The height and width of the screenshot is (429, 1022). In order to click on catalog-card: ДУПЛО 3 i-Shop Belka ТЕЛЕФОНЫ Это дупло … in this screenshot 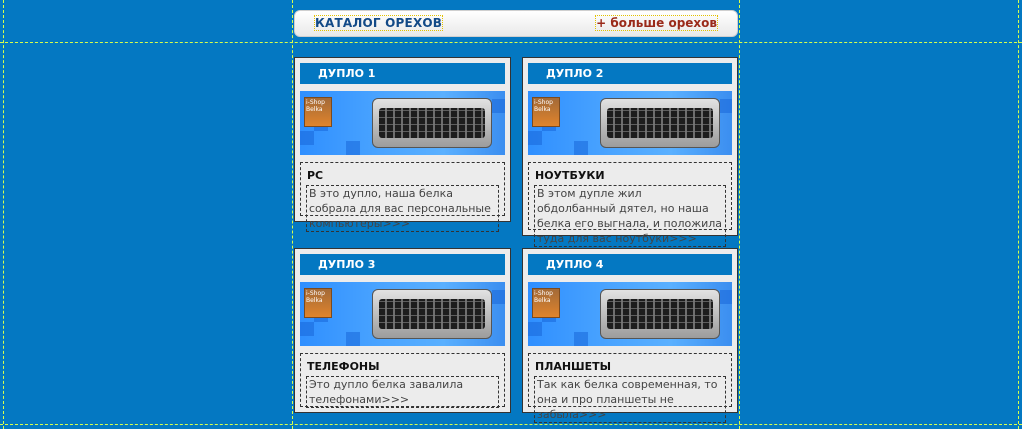, I will do `click(402, 330)`.